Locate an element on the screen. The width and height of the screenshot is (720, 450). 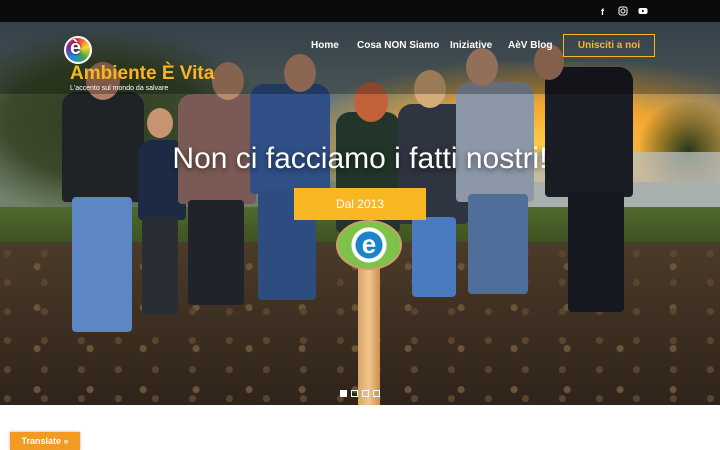
instagram-icon is located at coordinates (623, 11).